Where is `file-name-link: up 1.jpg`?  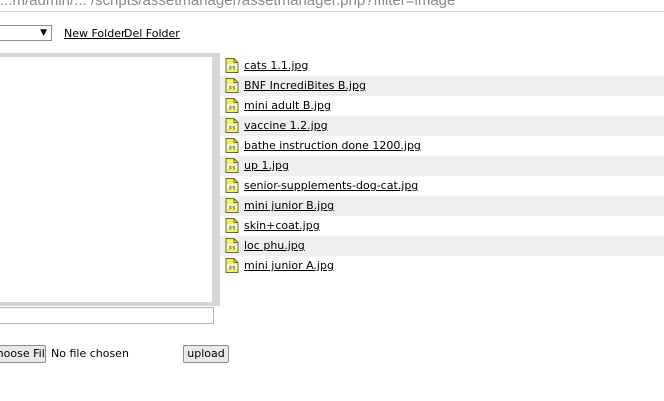 file-name-link: up 1.jpg is located at coordinates (266, 165).